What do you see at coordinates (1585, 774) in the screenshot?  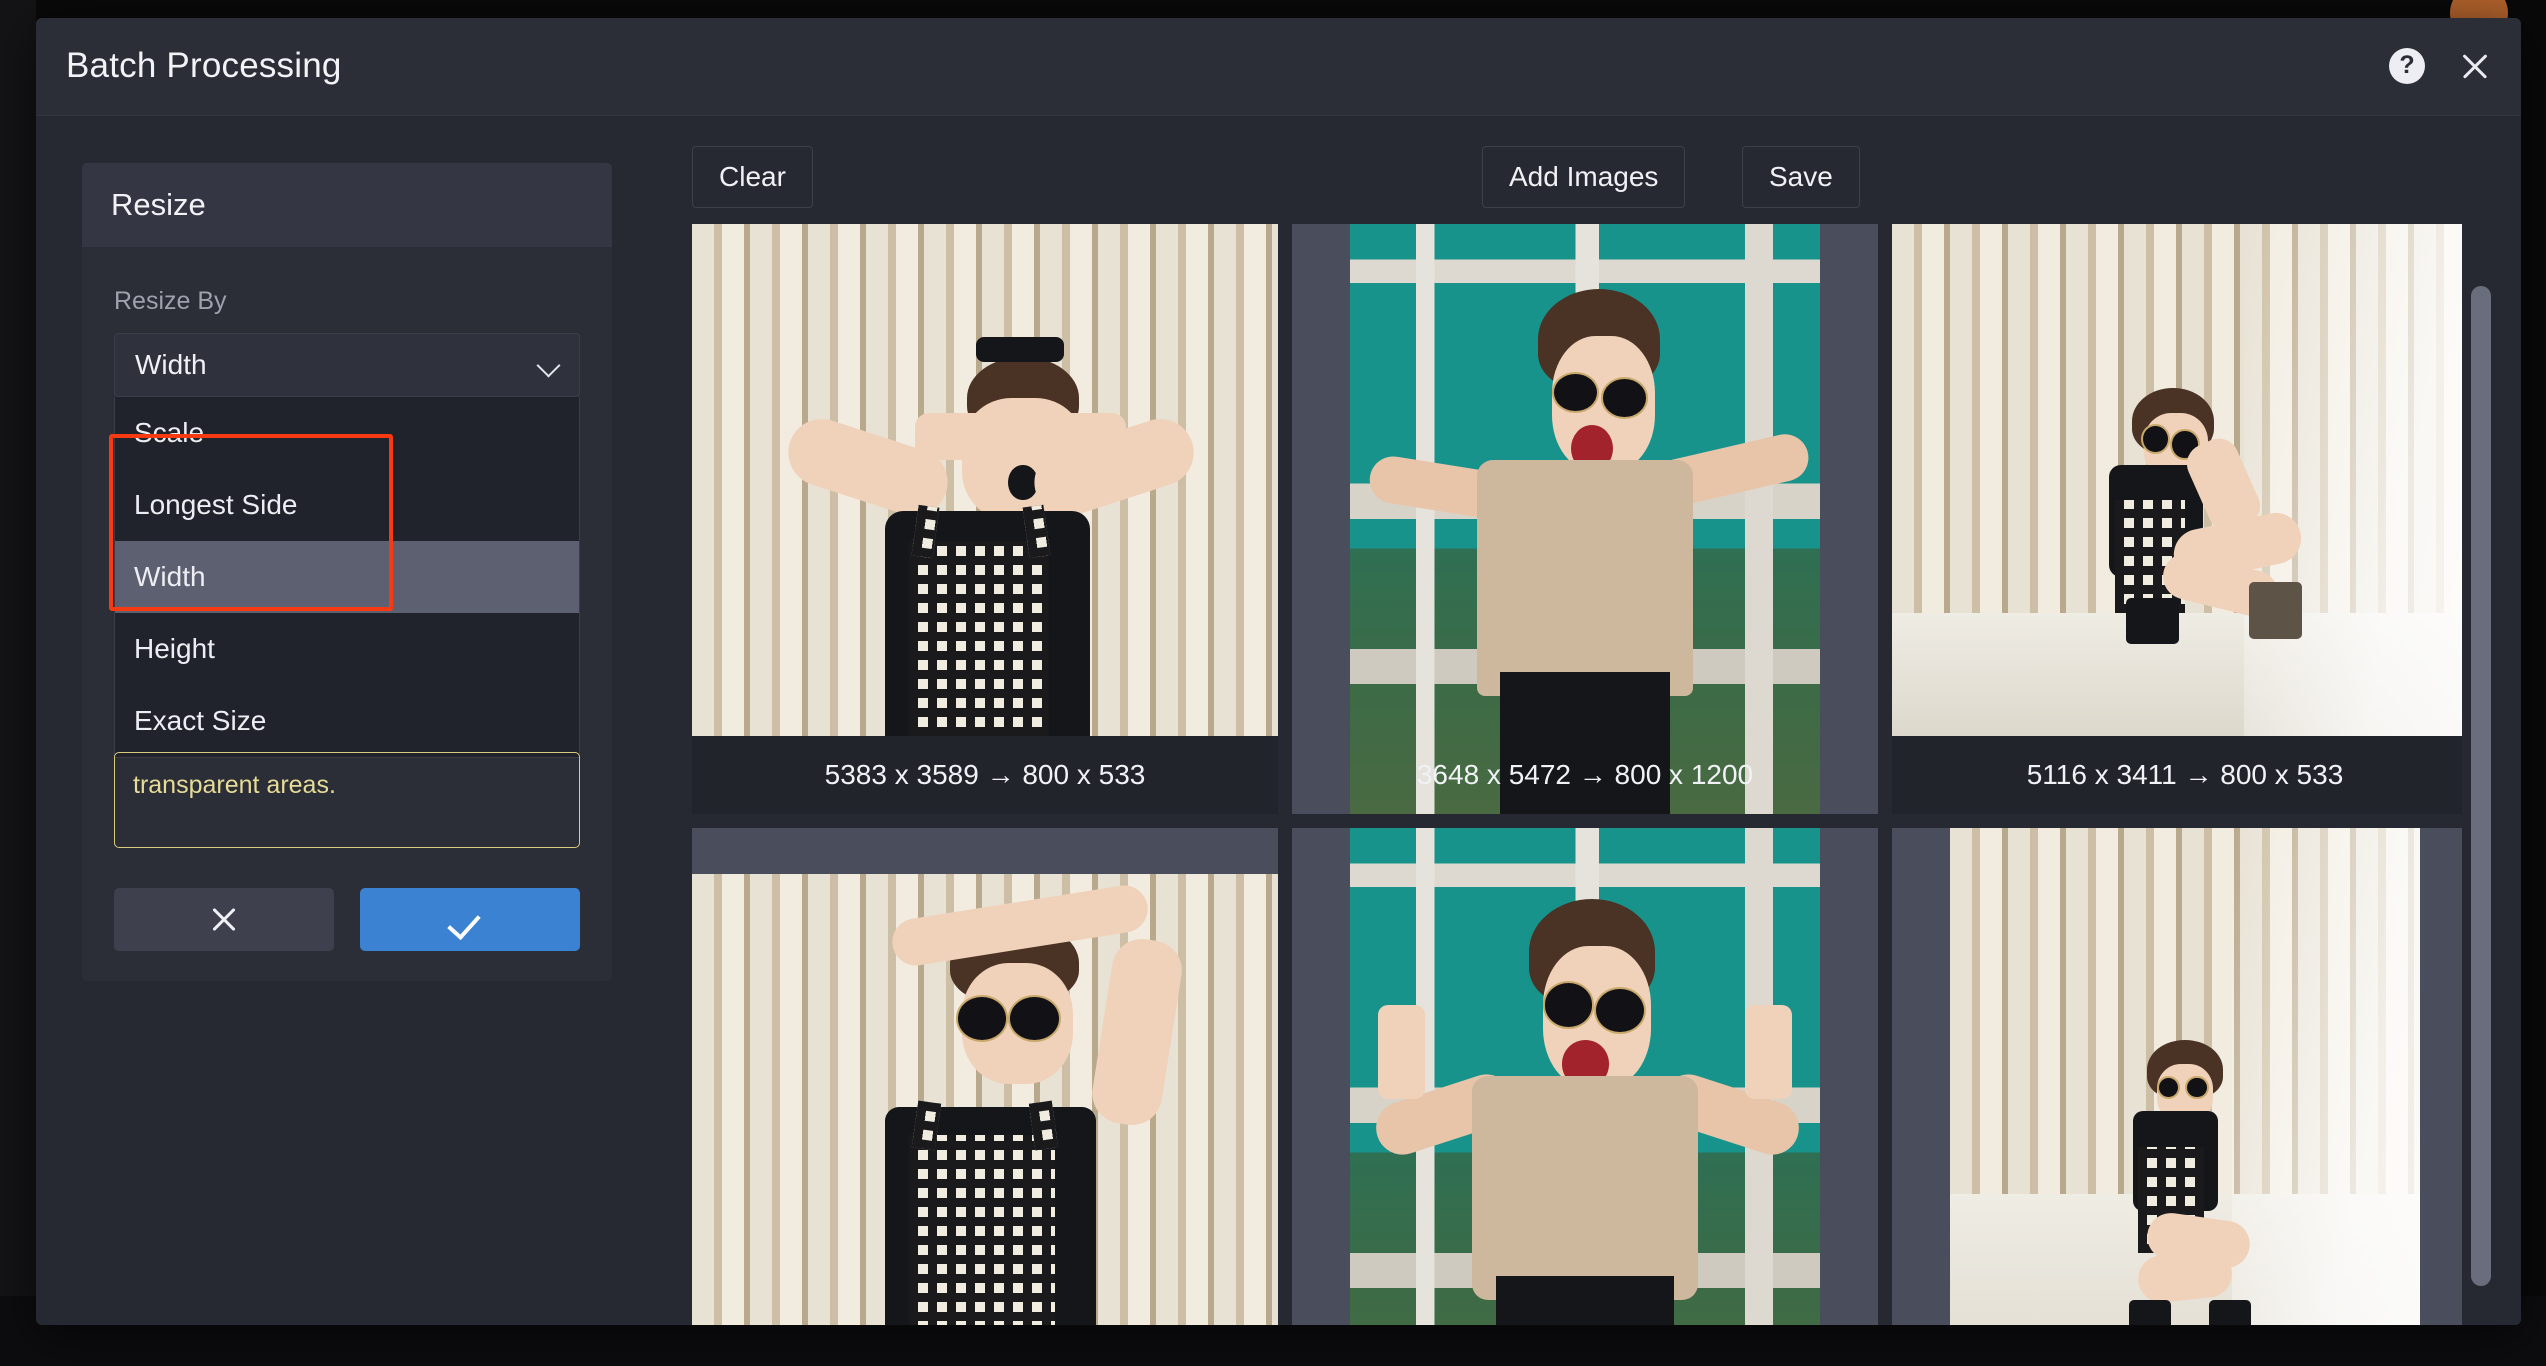 I see `thumbnail-caption: 3648 x 5472 → 800 x 1200` at bounding box center [1585, 774].